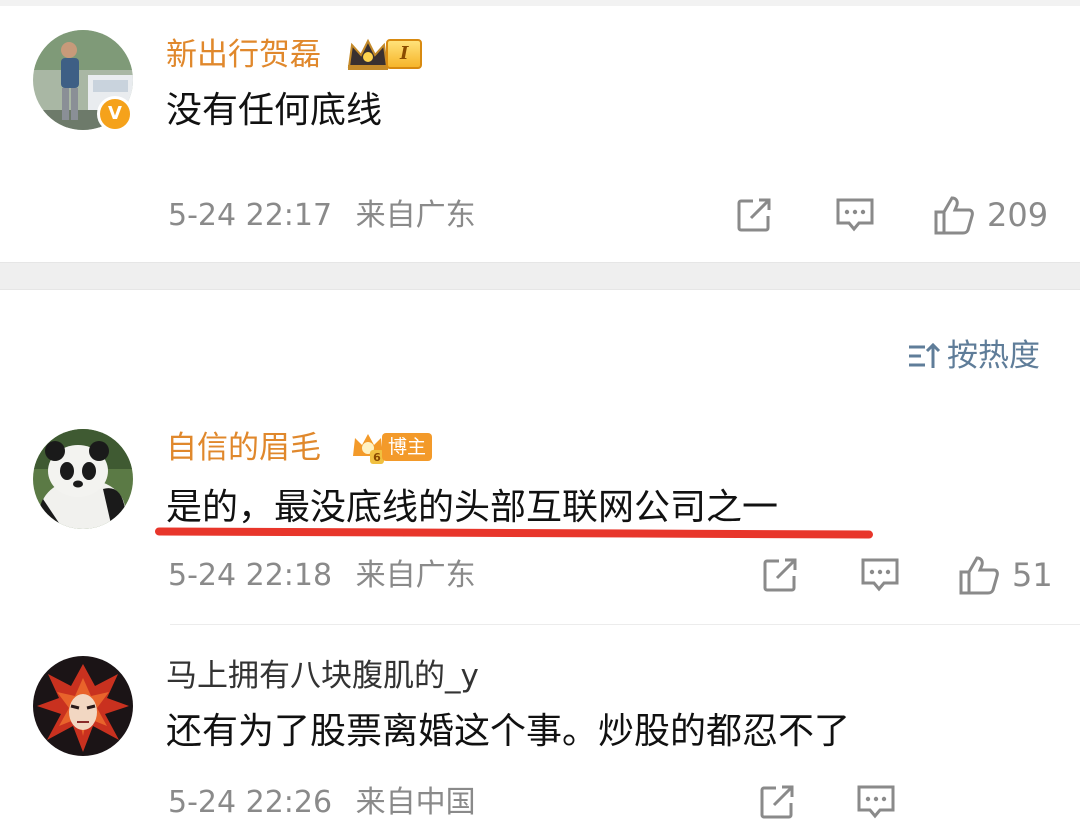 The width and height of the screenshot is (1080, 836). Describe the element at coordinates (250, 802) in the screenshot. I see `comment-time: 5-24 22:26` at that location.